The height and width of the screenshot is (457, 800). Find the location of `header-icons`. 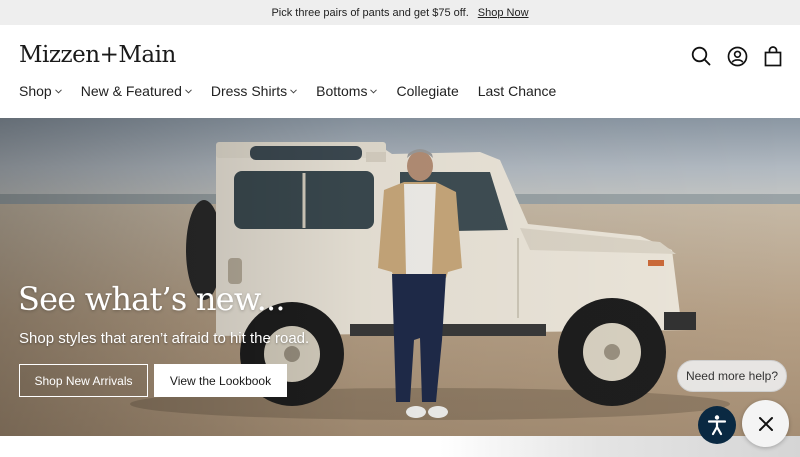

header-icons is located at coordinates (737, 56).